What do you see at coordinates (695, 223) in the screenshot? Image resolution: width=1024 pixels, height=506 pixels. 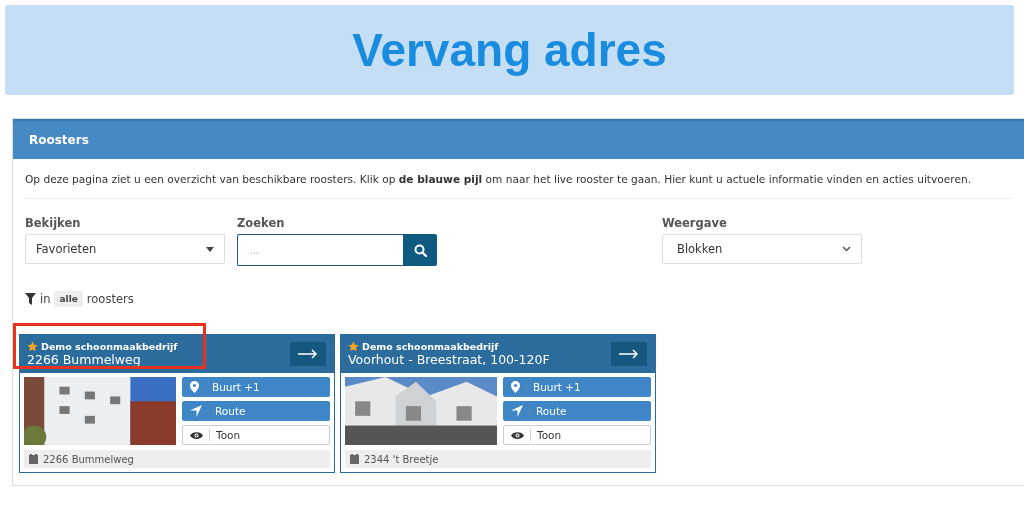 I see `display-label: Weergave` at bounding box center [695, 223].